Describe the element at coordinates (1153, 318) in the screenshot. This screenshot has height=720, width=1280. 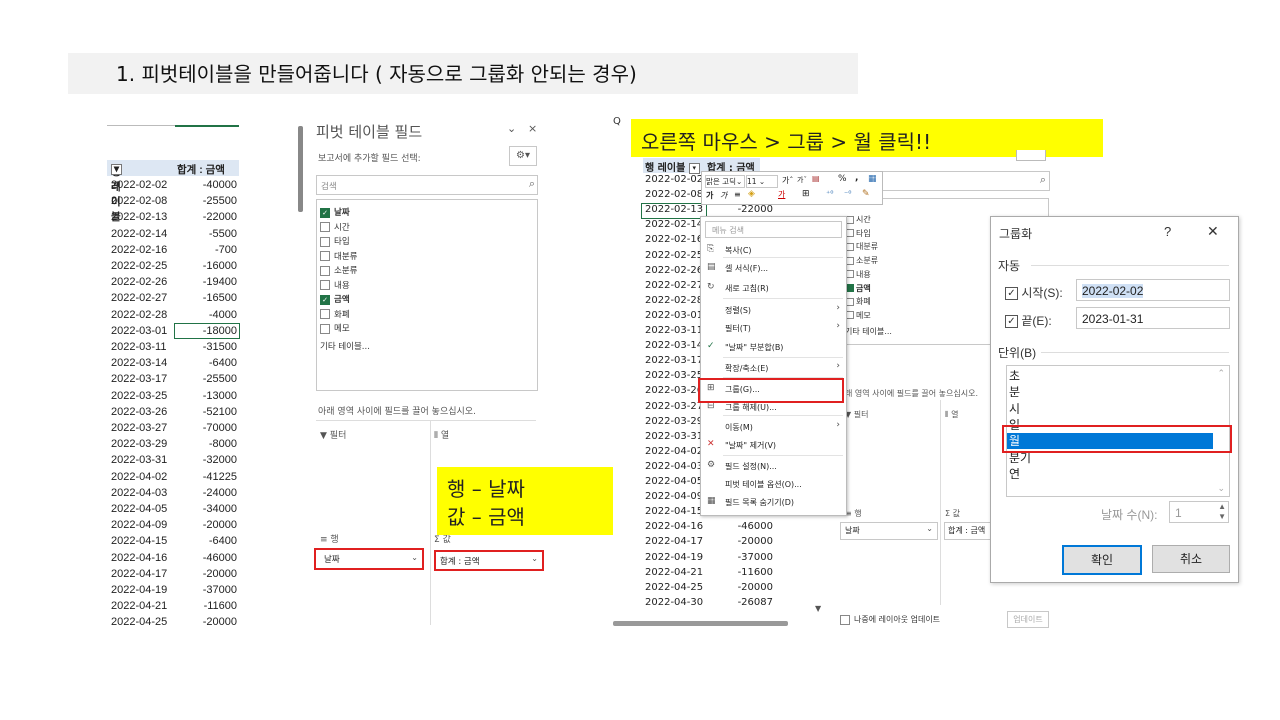
I see `end-date-input: 2023-01-31` at that location.